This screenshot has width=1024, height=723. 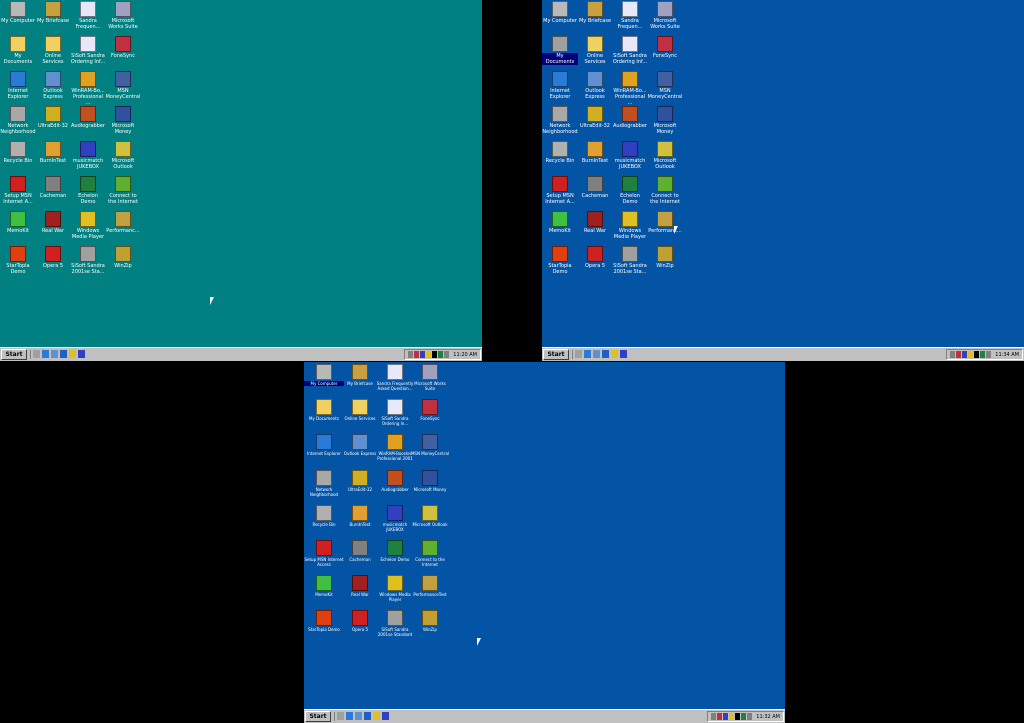 I want to click on clock: 11:20 AM, so click(x=465, y=355).